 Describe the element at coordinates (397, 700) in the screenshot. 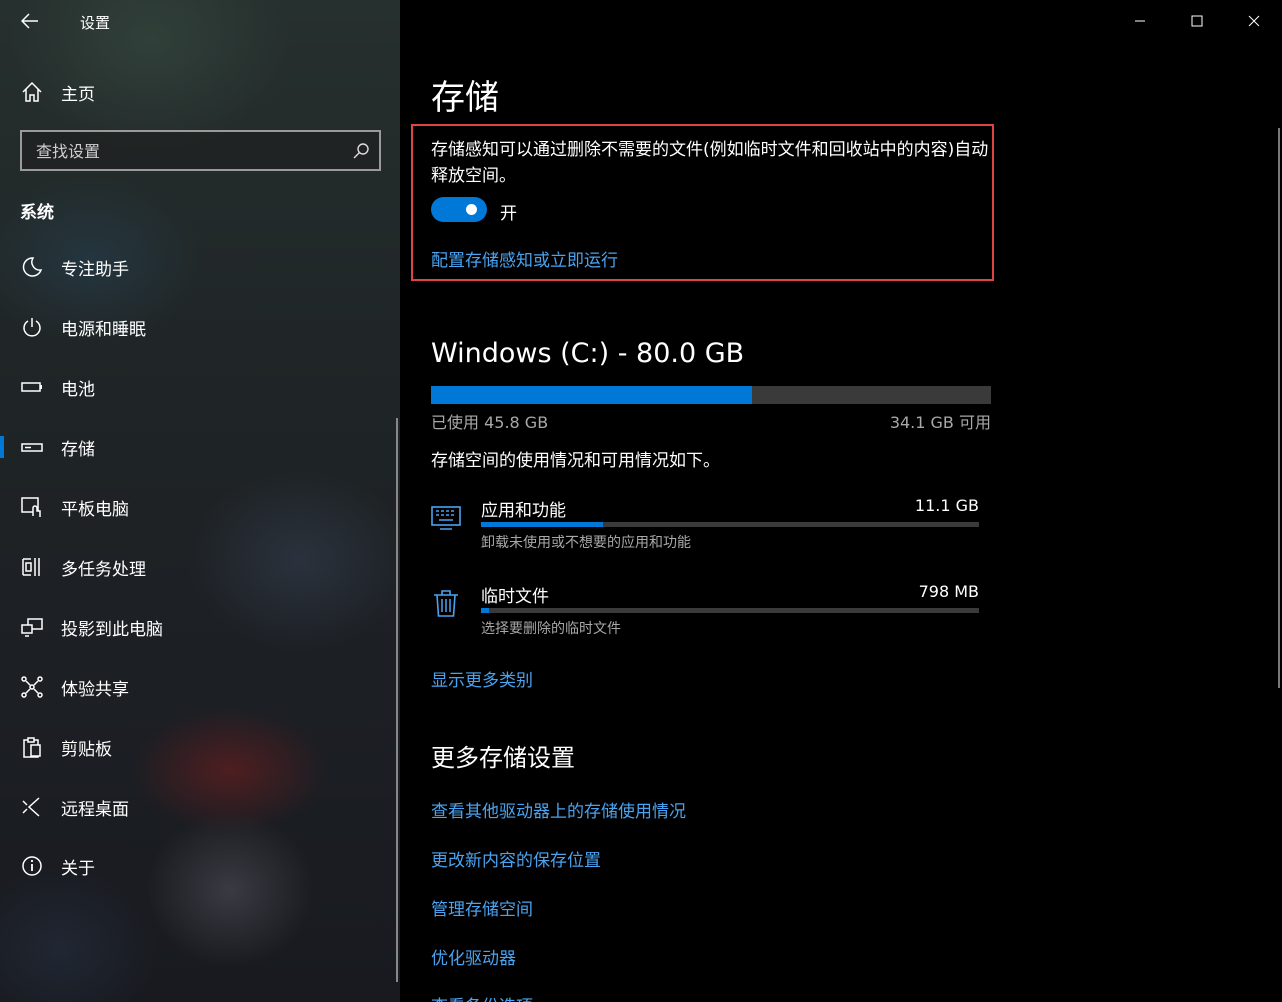

I see `sidebar-scrollbar` at that location.